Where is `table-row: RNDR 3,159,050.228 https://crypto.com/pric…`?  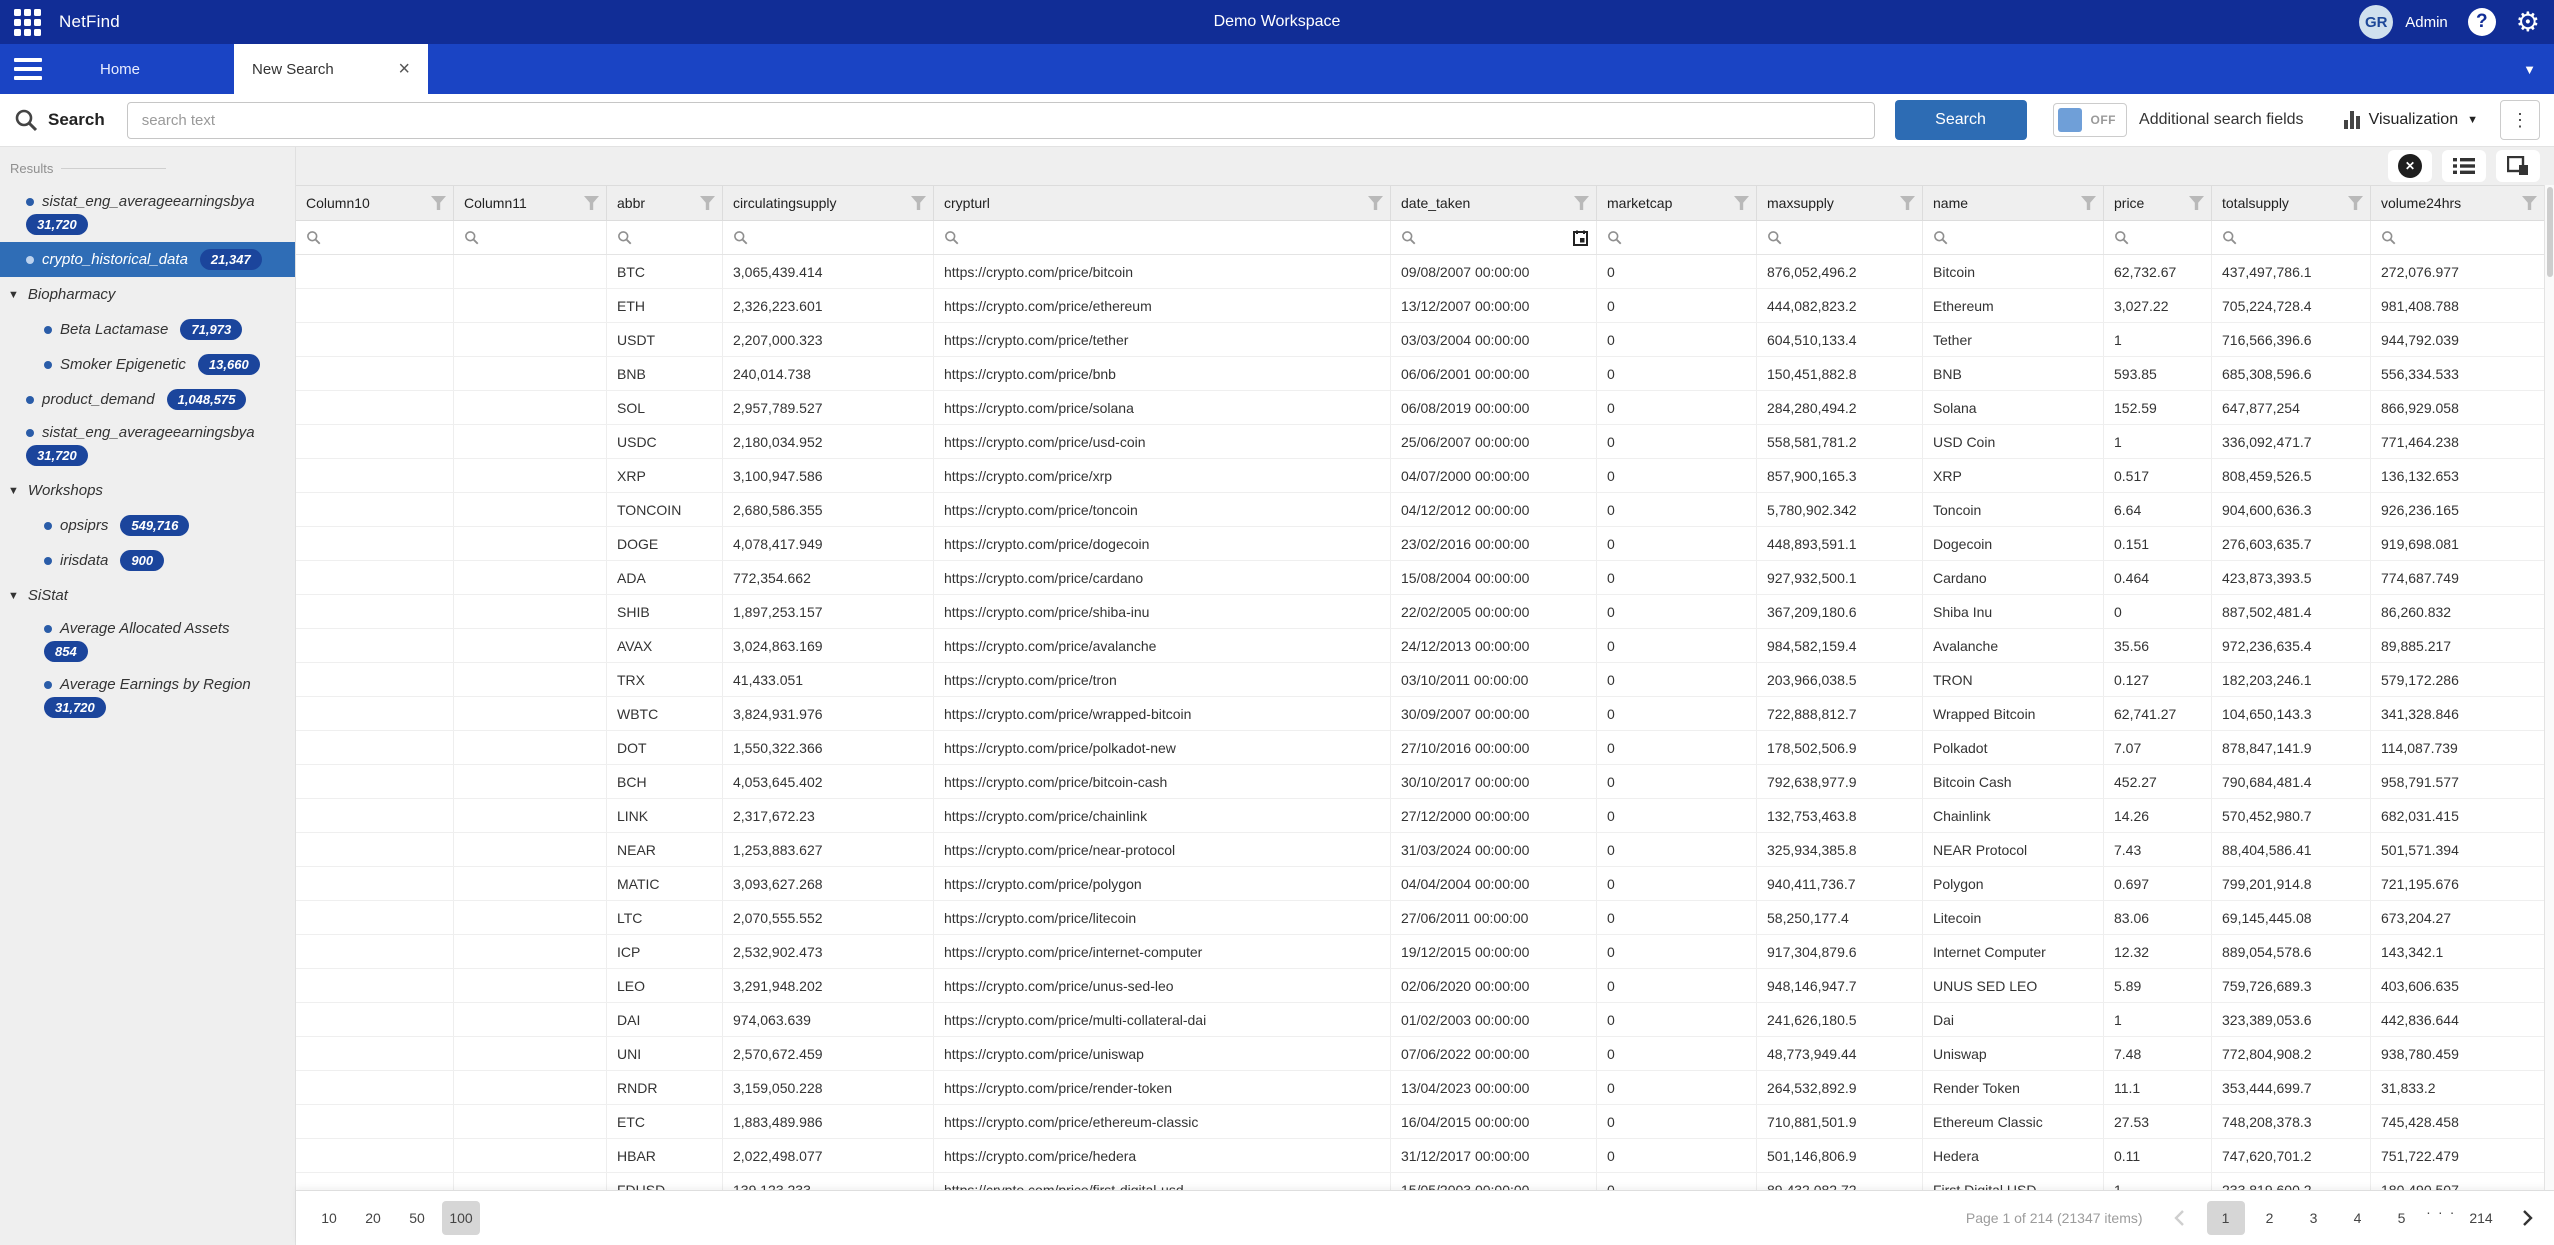 table-row: RNDR 3,159,050.228 https://crypto.com/pric… is located at coordinates (1420, 1088).